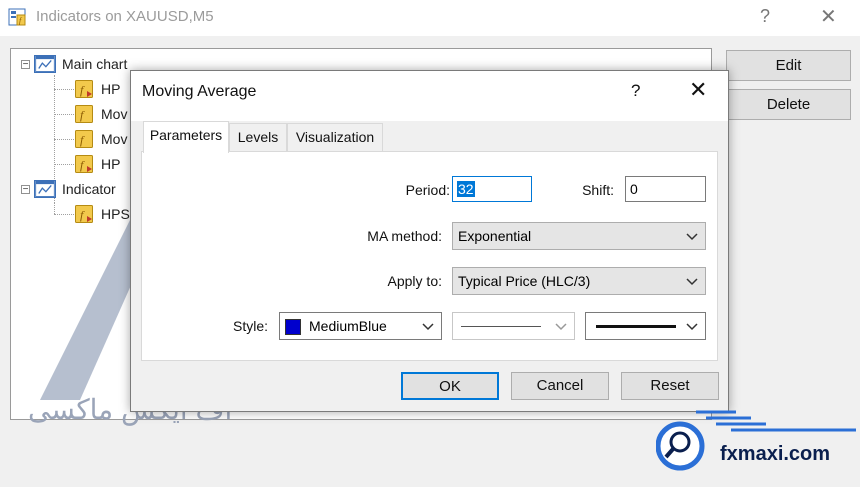  What do you see at coordinates (598, 190) in the screenshot?
I see `shift-label: Shift:` at bounding box center [598, 190].